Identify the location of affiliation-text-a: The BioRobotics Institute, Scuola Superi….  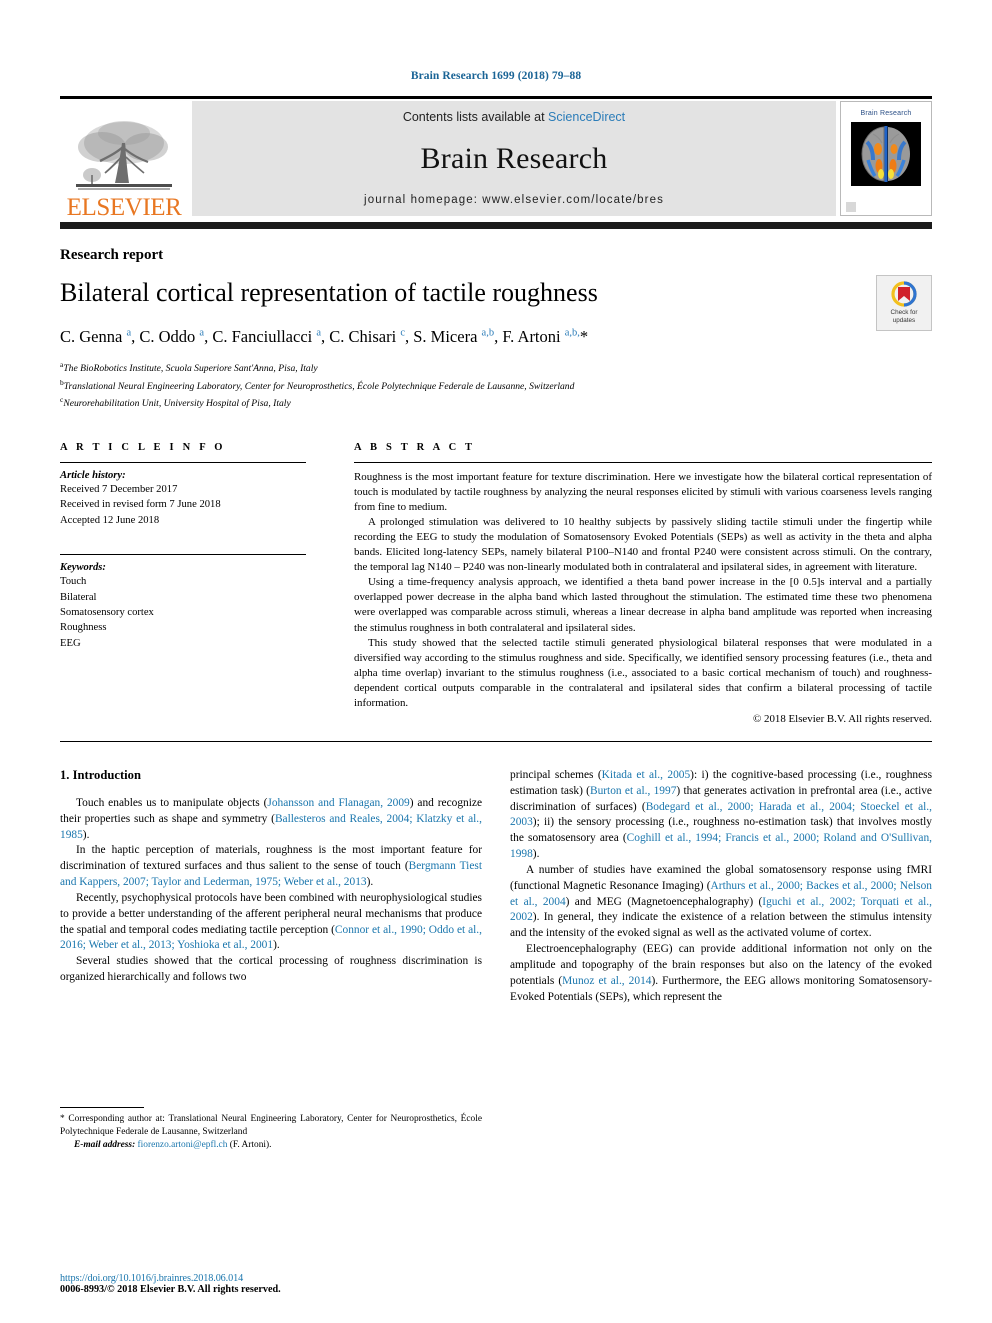
(190, 369).